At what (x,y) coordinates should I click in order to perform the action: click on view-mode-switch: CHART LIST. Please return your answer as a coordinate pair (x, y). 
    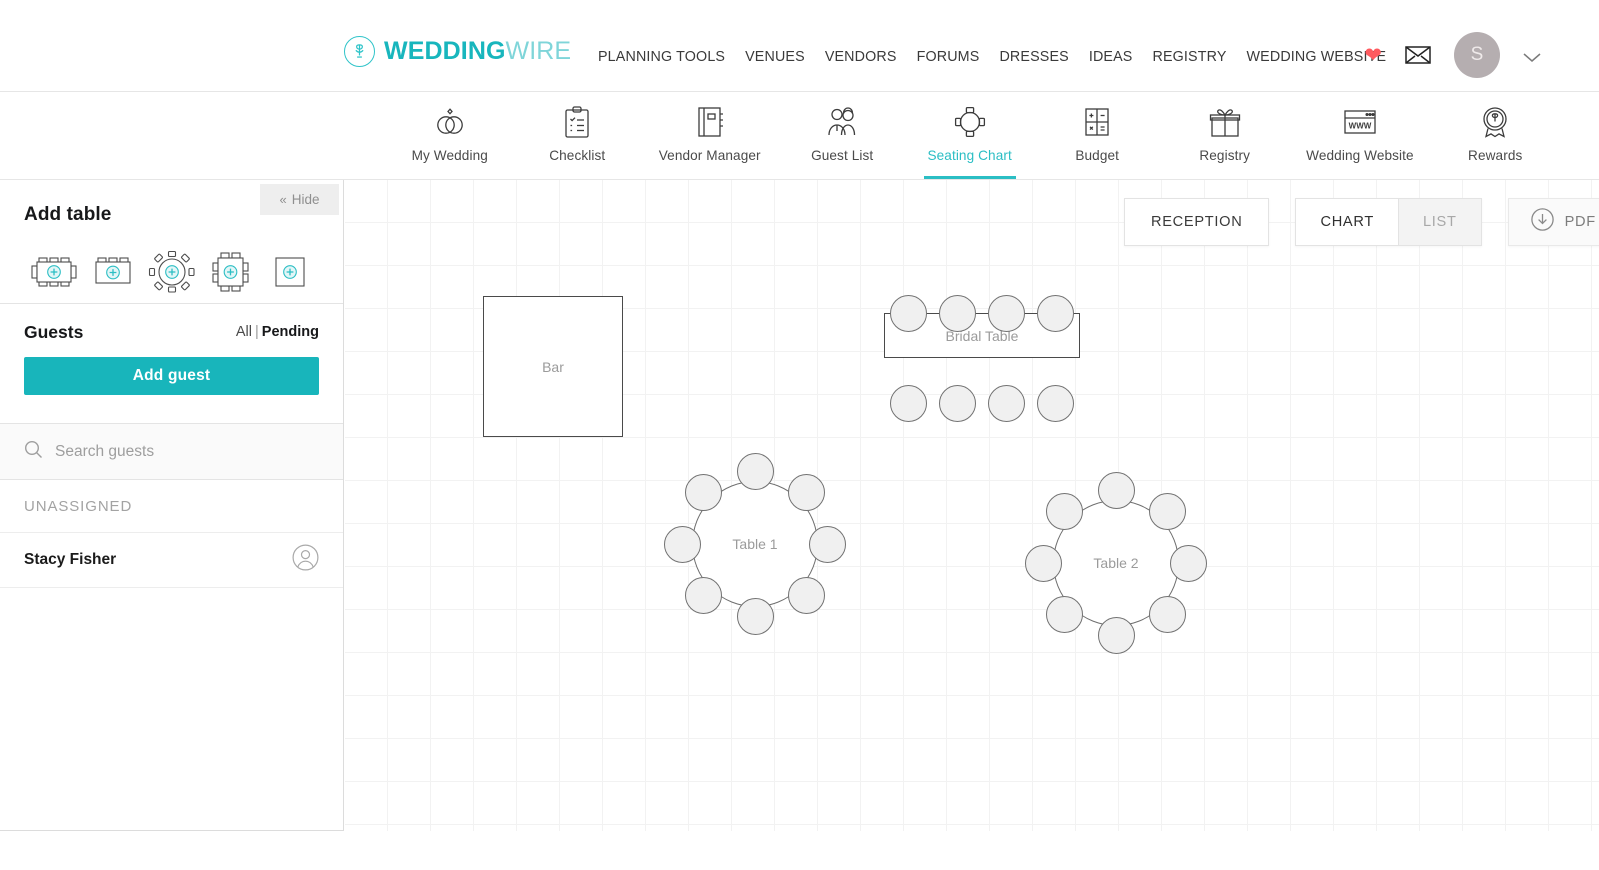
    Looking at the image, I should click on (1388, 222).